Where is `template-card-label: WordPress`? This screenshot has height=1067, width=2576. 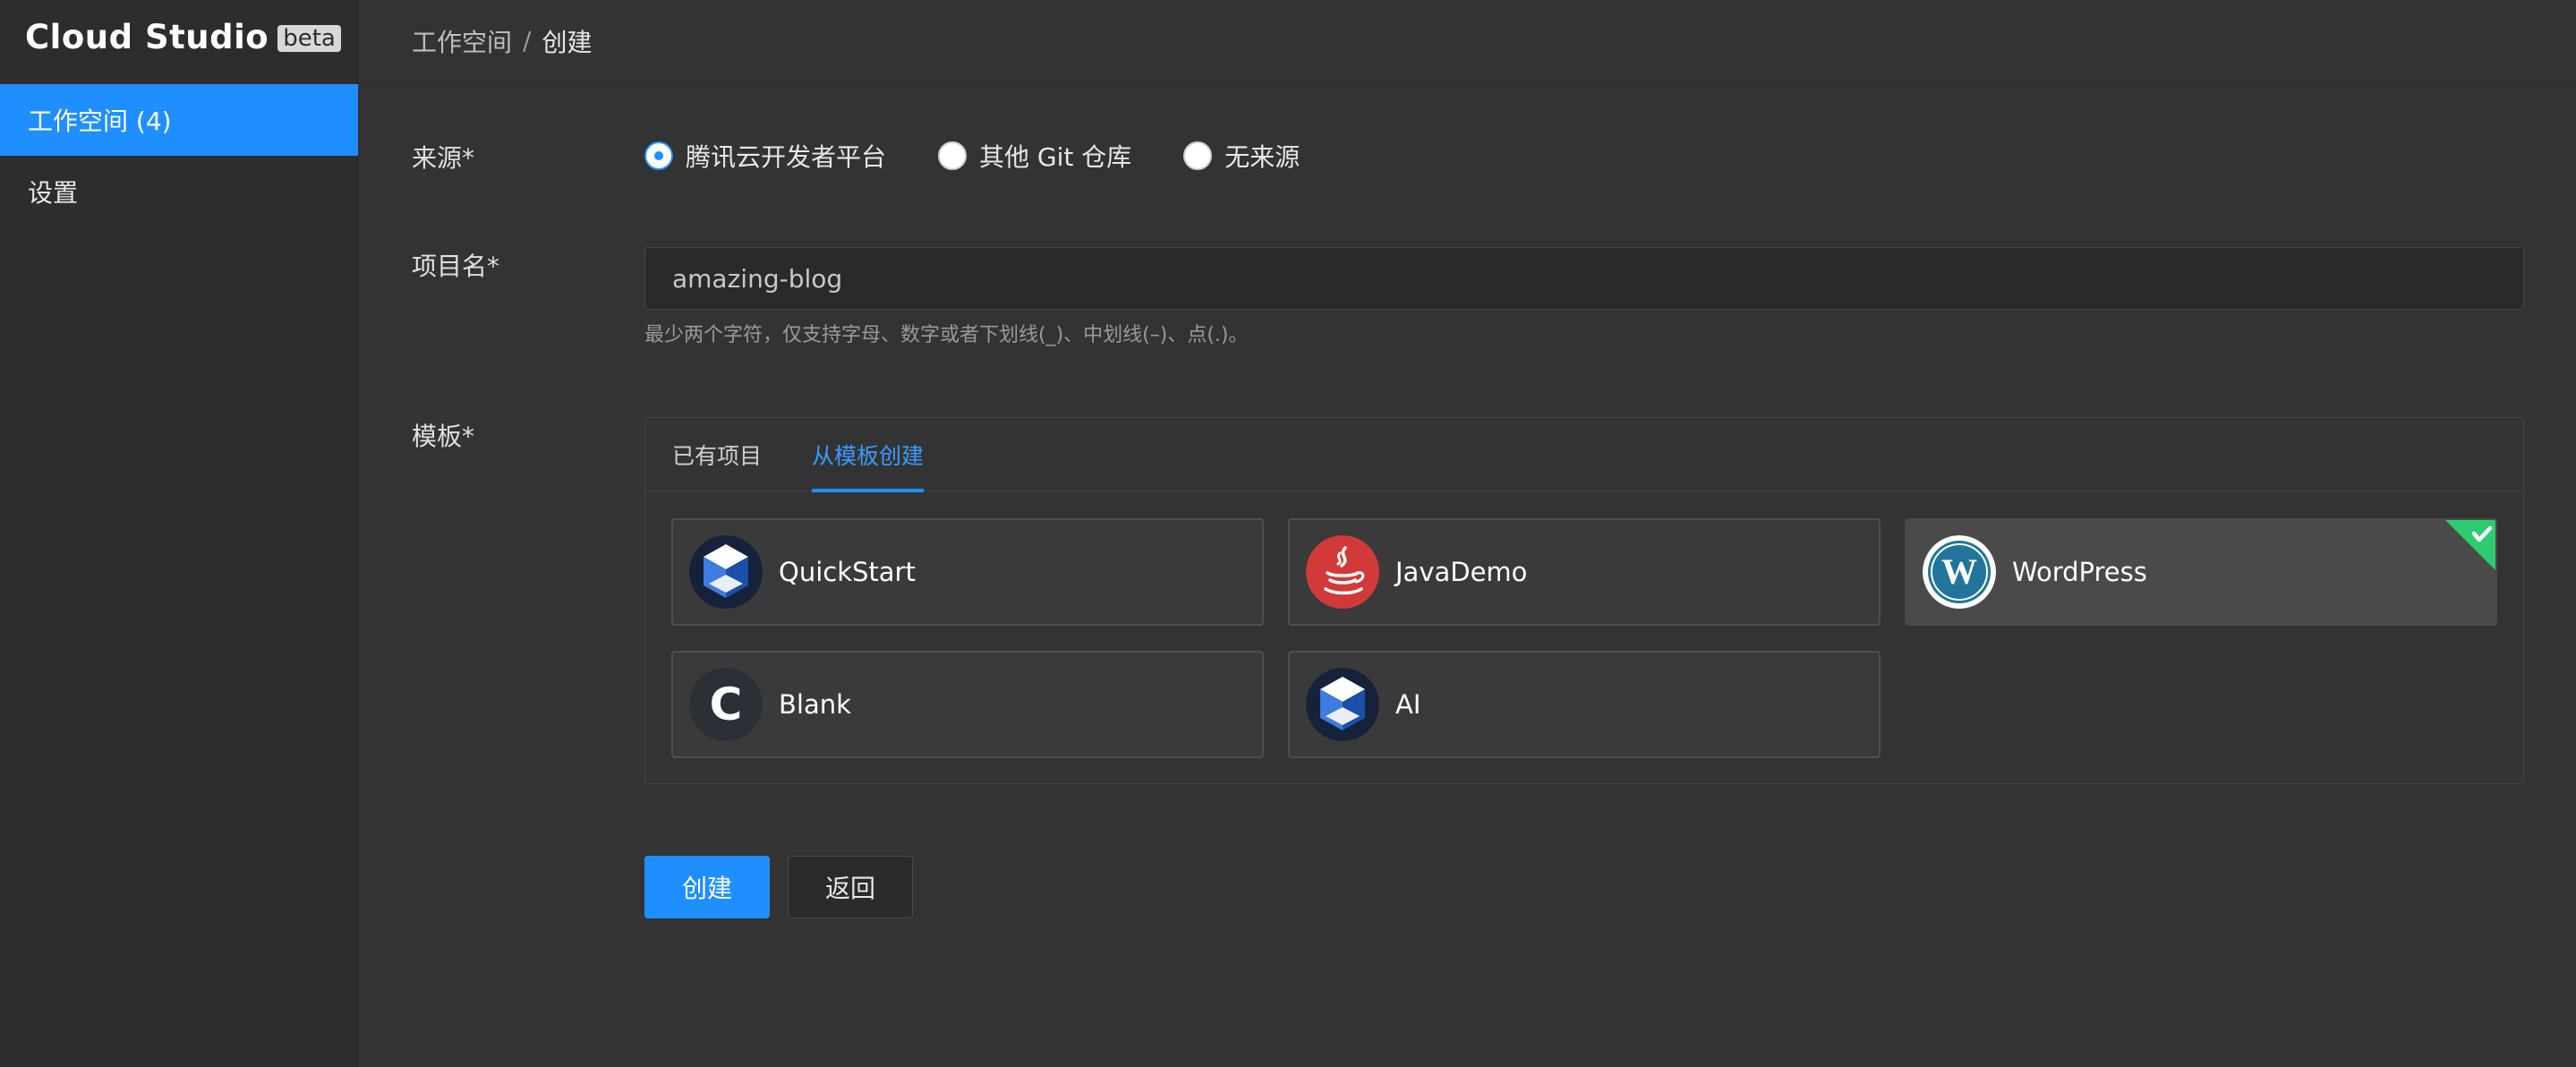
template-card-label: WordPress is located at coordinates (2079, 572).